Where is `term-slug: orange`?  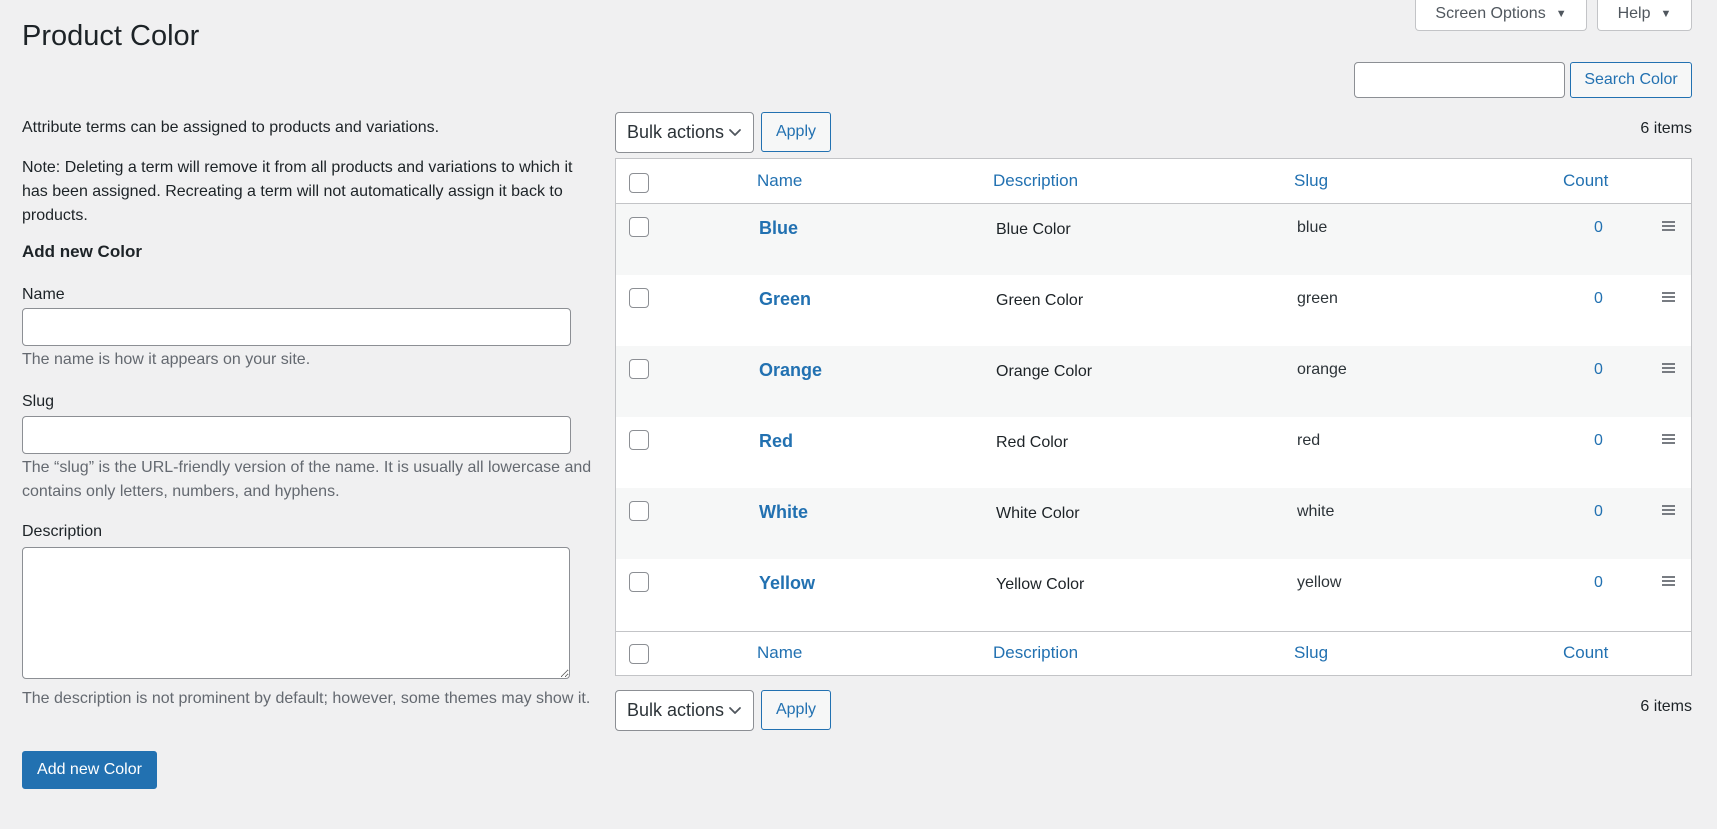 term-slug: orange is located at coordinates (1322, 369).